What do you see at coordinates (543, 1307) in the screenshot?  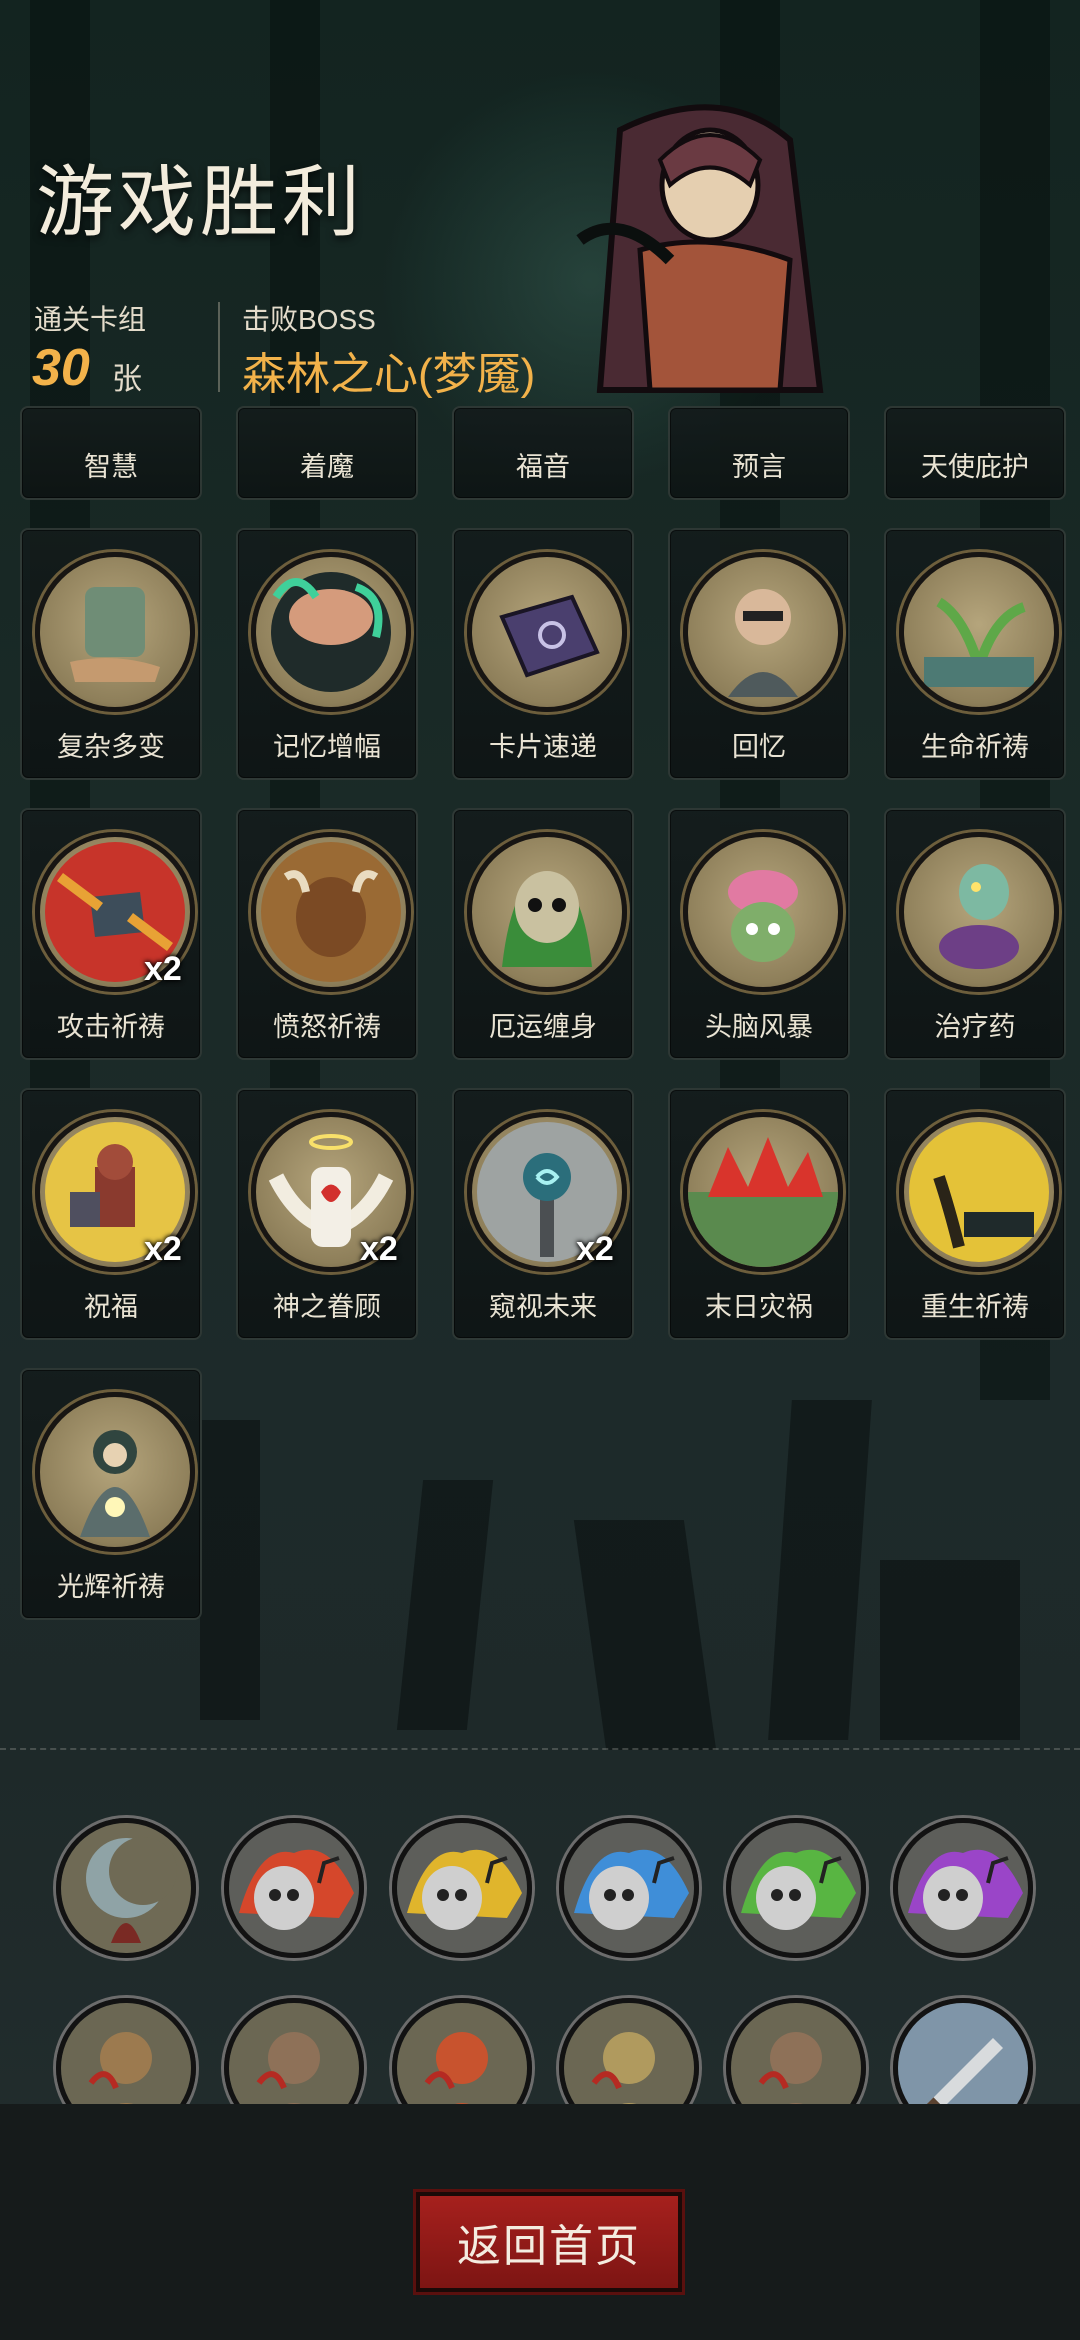 I see `card-name: 窥视未来` at bounding box center [543, 1307].